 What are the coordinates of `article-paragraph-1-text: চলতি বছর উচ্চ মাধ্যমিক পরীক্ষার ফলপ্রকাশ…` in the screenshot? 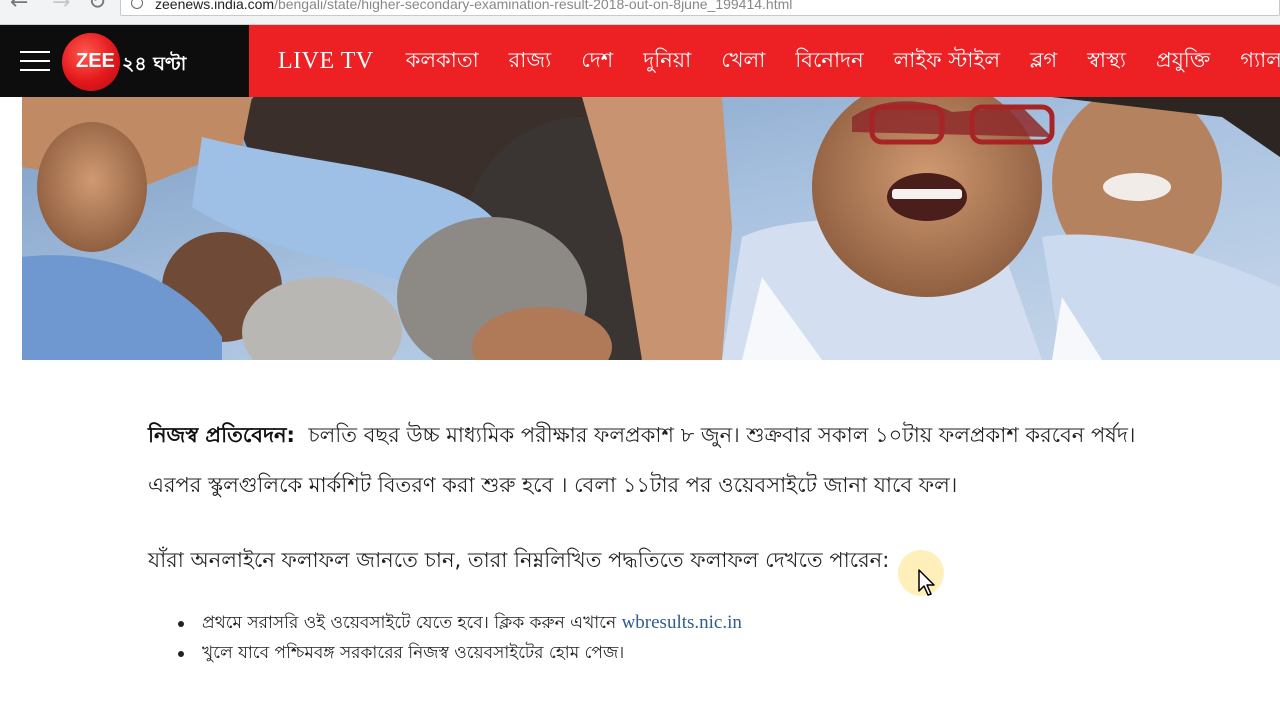 It's located at (642, 460).